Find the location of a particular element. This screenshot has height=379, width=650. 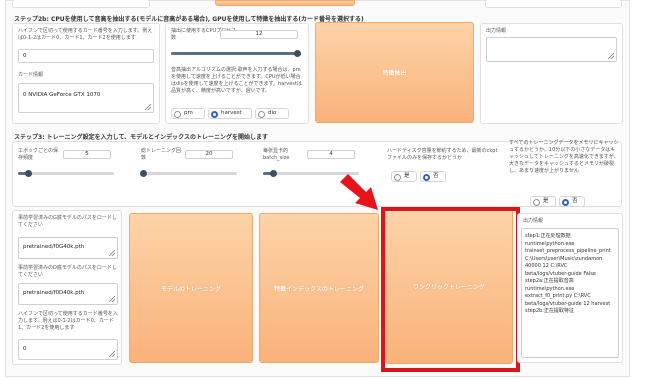

save-freq-label: エポックごとの保存頻度 is located at coordinates (38, 154).